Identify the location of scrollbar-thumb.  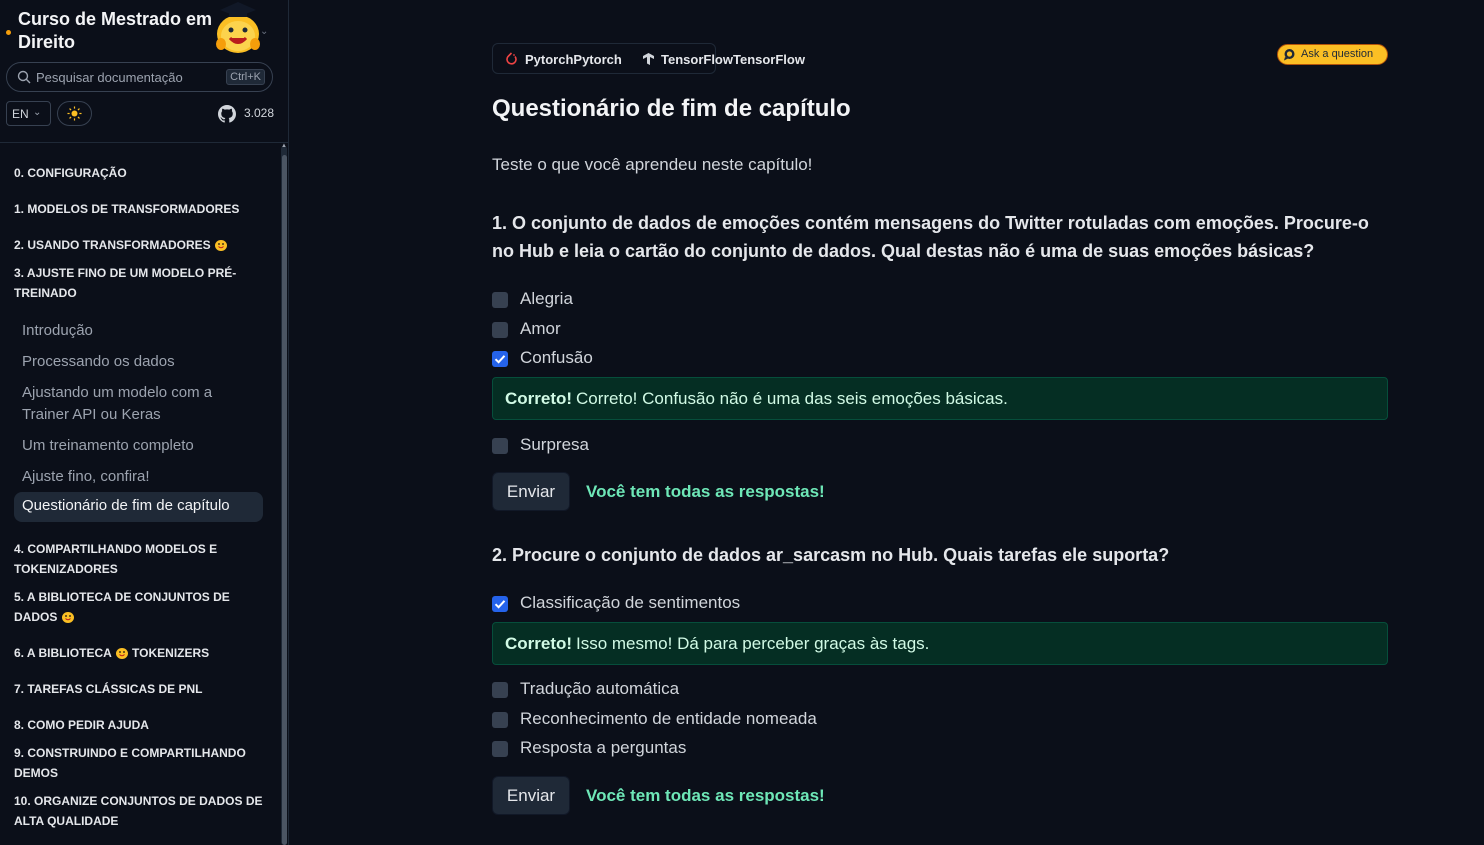
(284, 500).